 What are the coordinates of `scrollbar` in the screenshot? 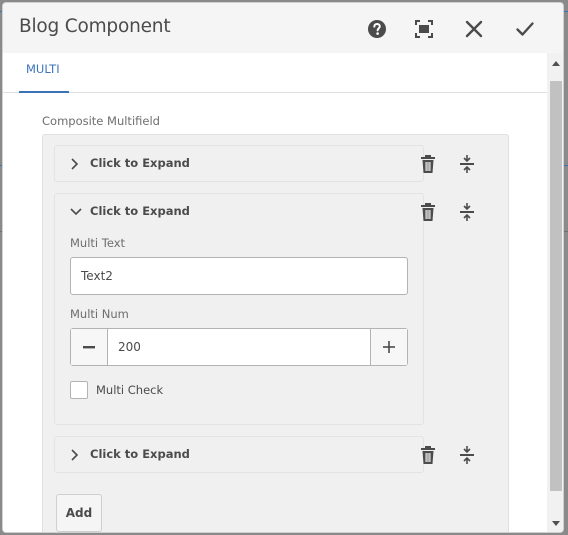 It's located at (555, 292).